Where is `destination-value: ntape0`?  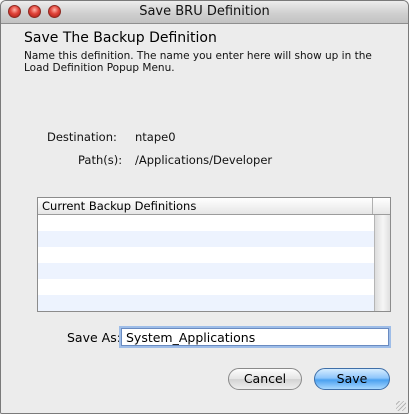 destination-value: ntape0 is located at coordinates (155, 137).